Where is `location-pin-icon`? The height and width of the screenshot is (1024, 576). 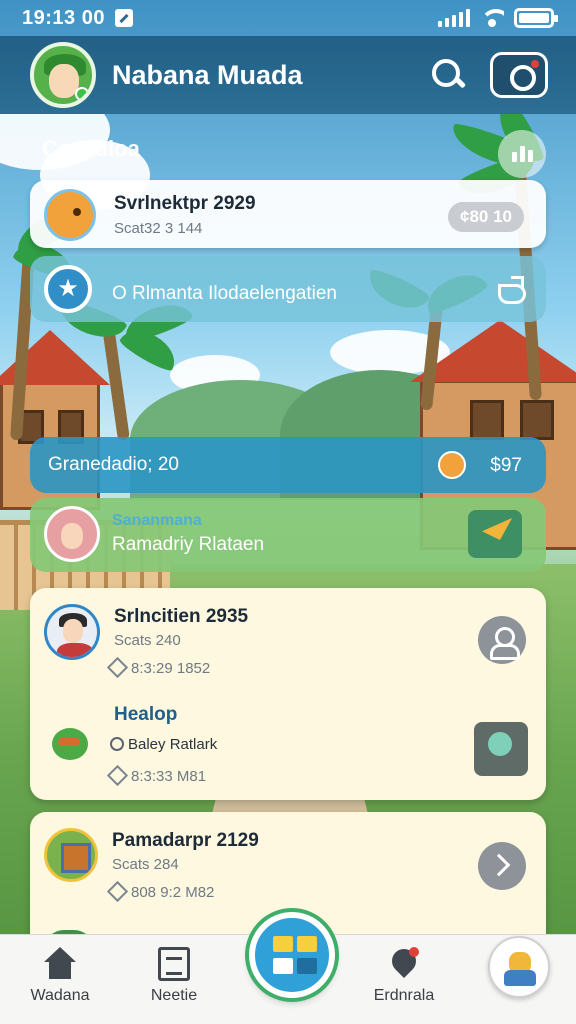
location-pin-icon is located at coordinates (404, 964).